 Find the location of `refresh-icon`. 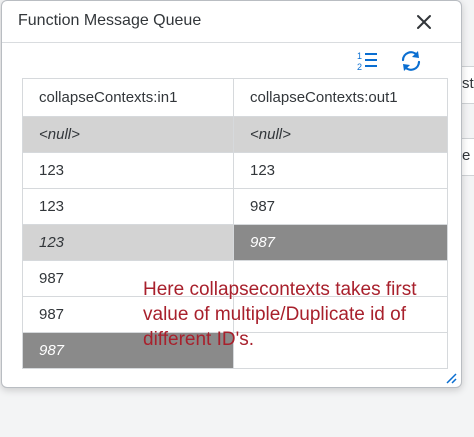

refresh-icon is located at coordinates (411, 61).